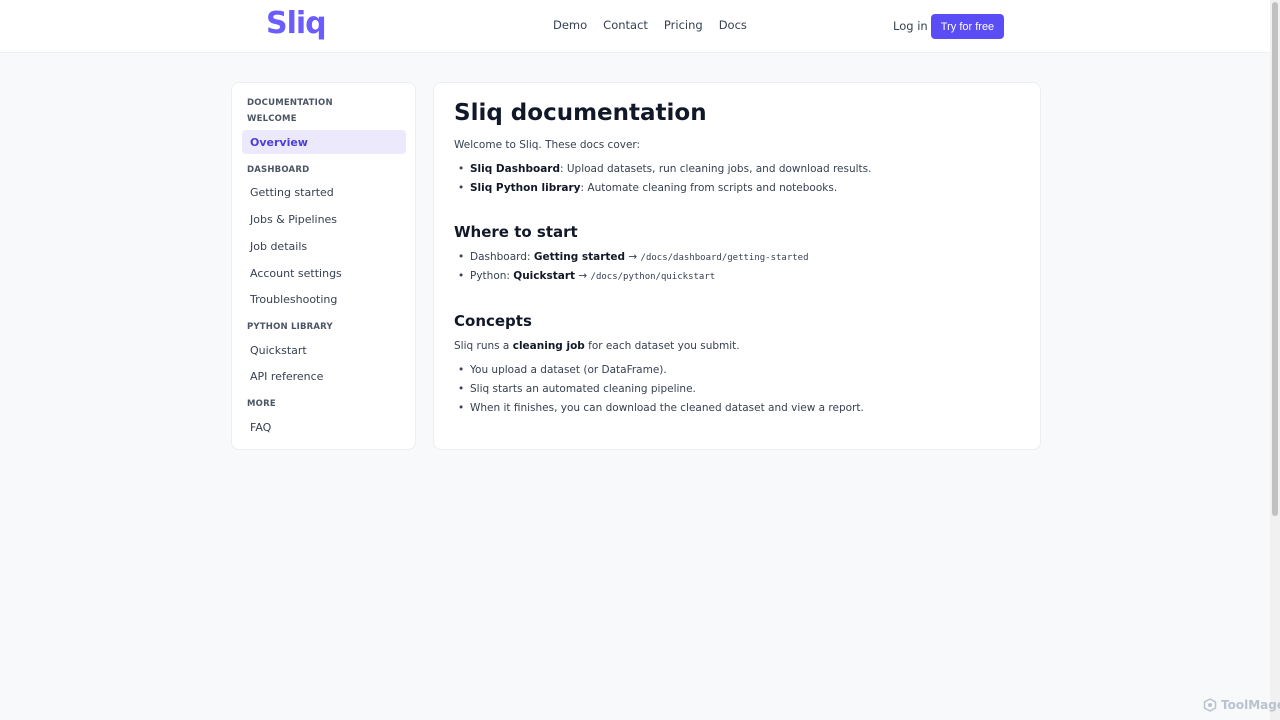  I want to click on sidebar-item-getting-started: Getting started, so click(324, 192).